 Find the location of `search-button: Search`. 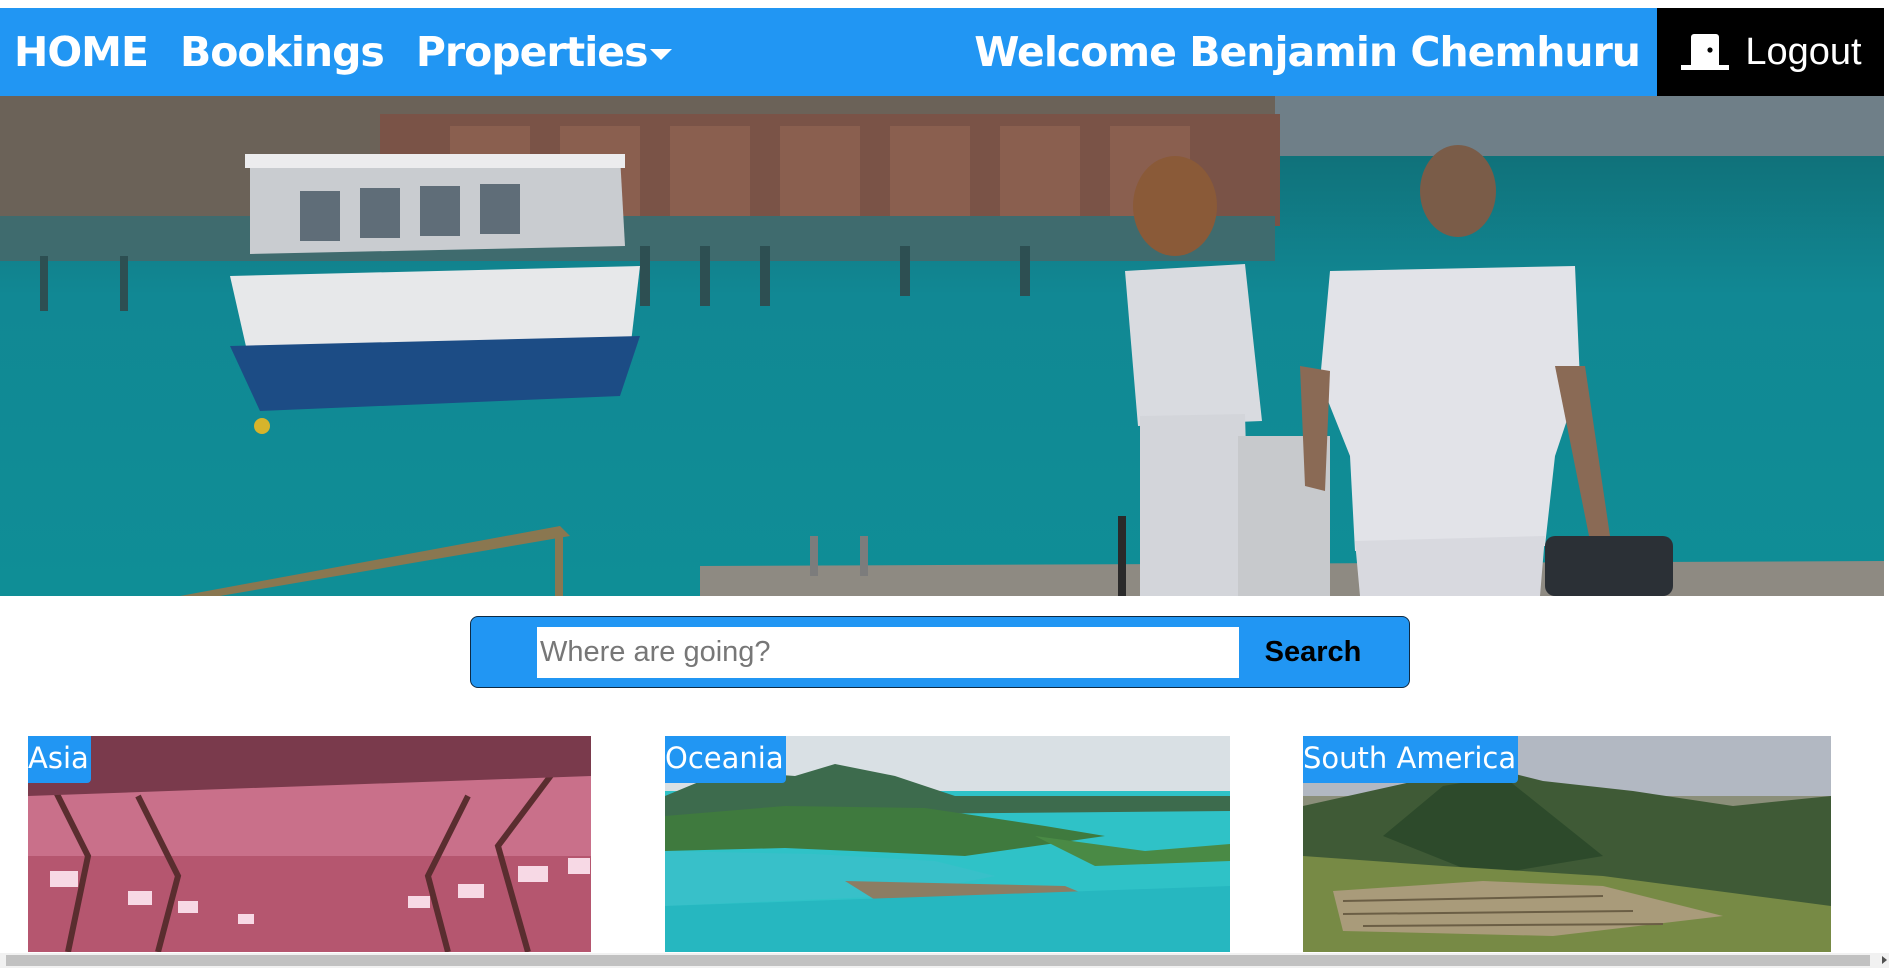

search-button: Search is located at coordinates (1313, 652).